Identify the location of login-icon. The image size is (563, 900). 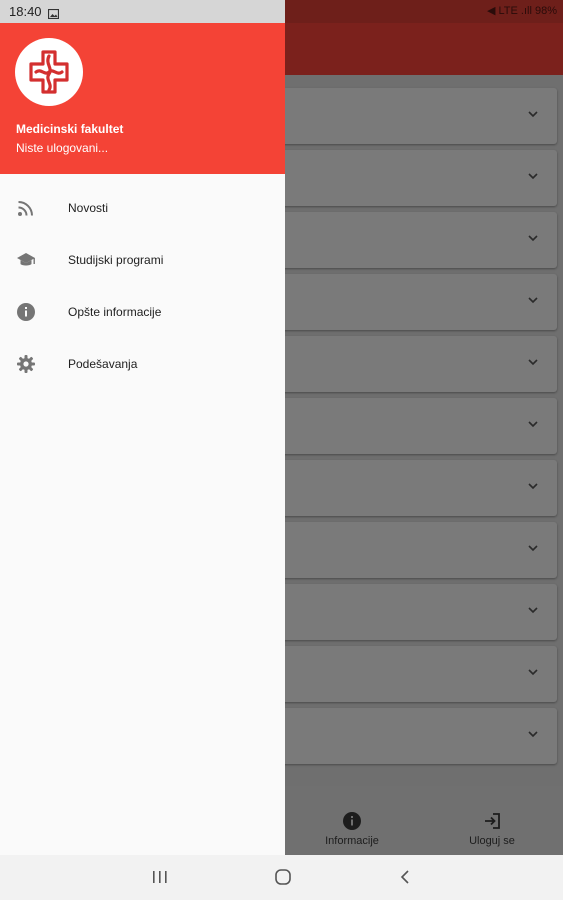
(492, 821).